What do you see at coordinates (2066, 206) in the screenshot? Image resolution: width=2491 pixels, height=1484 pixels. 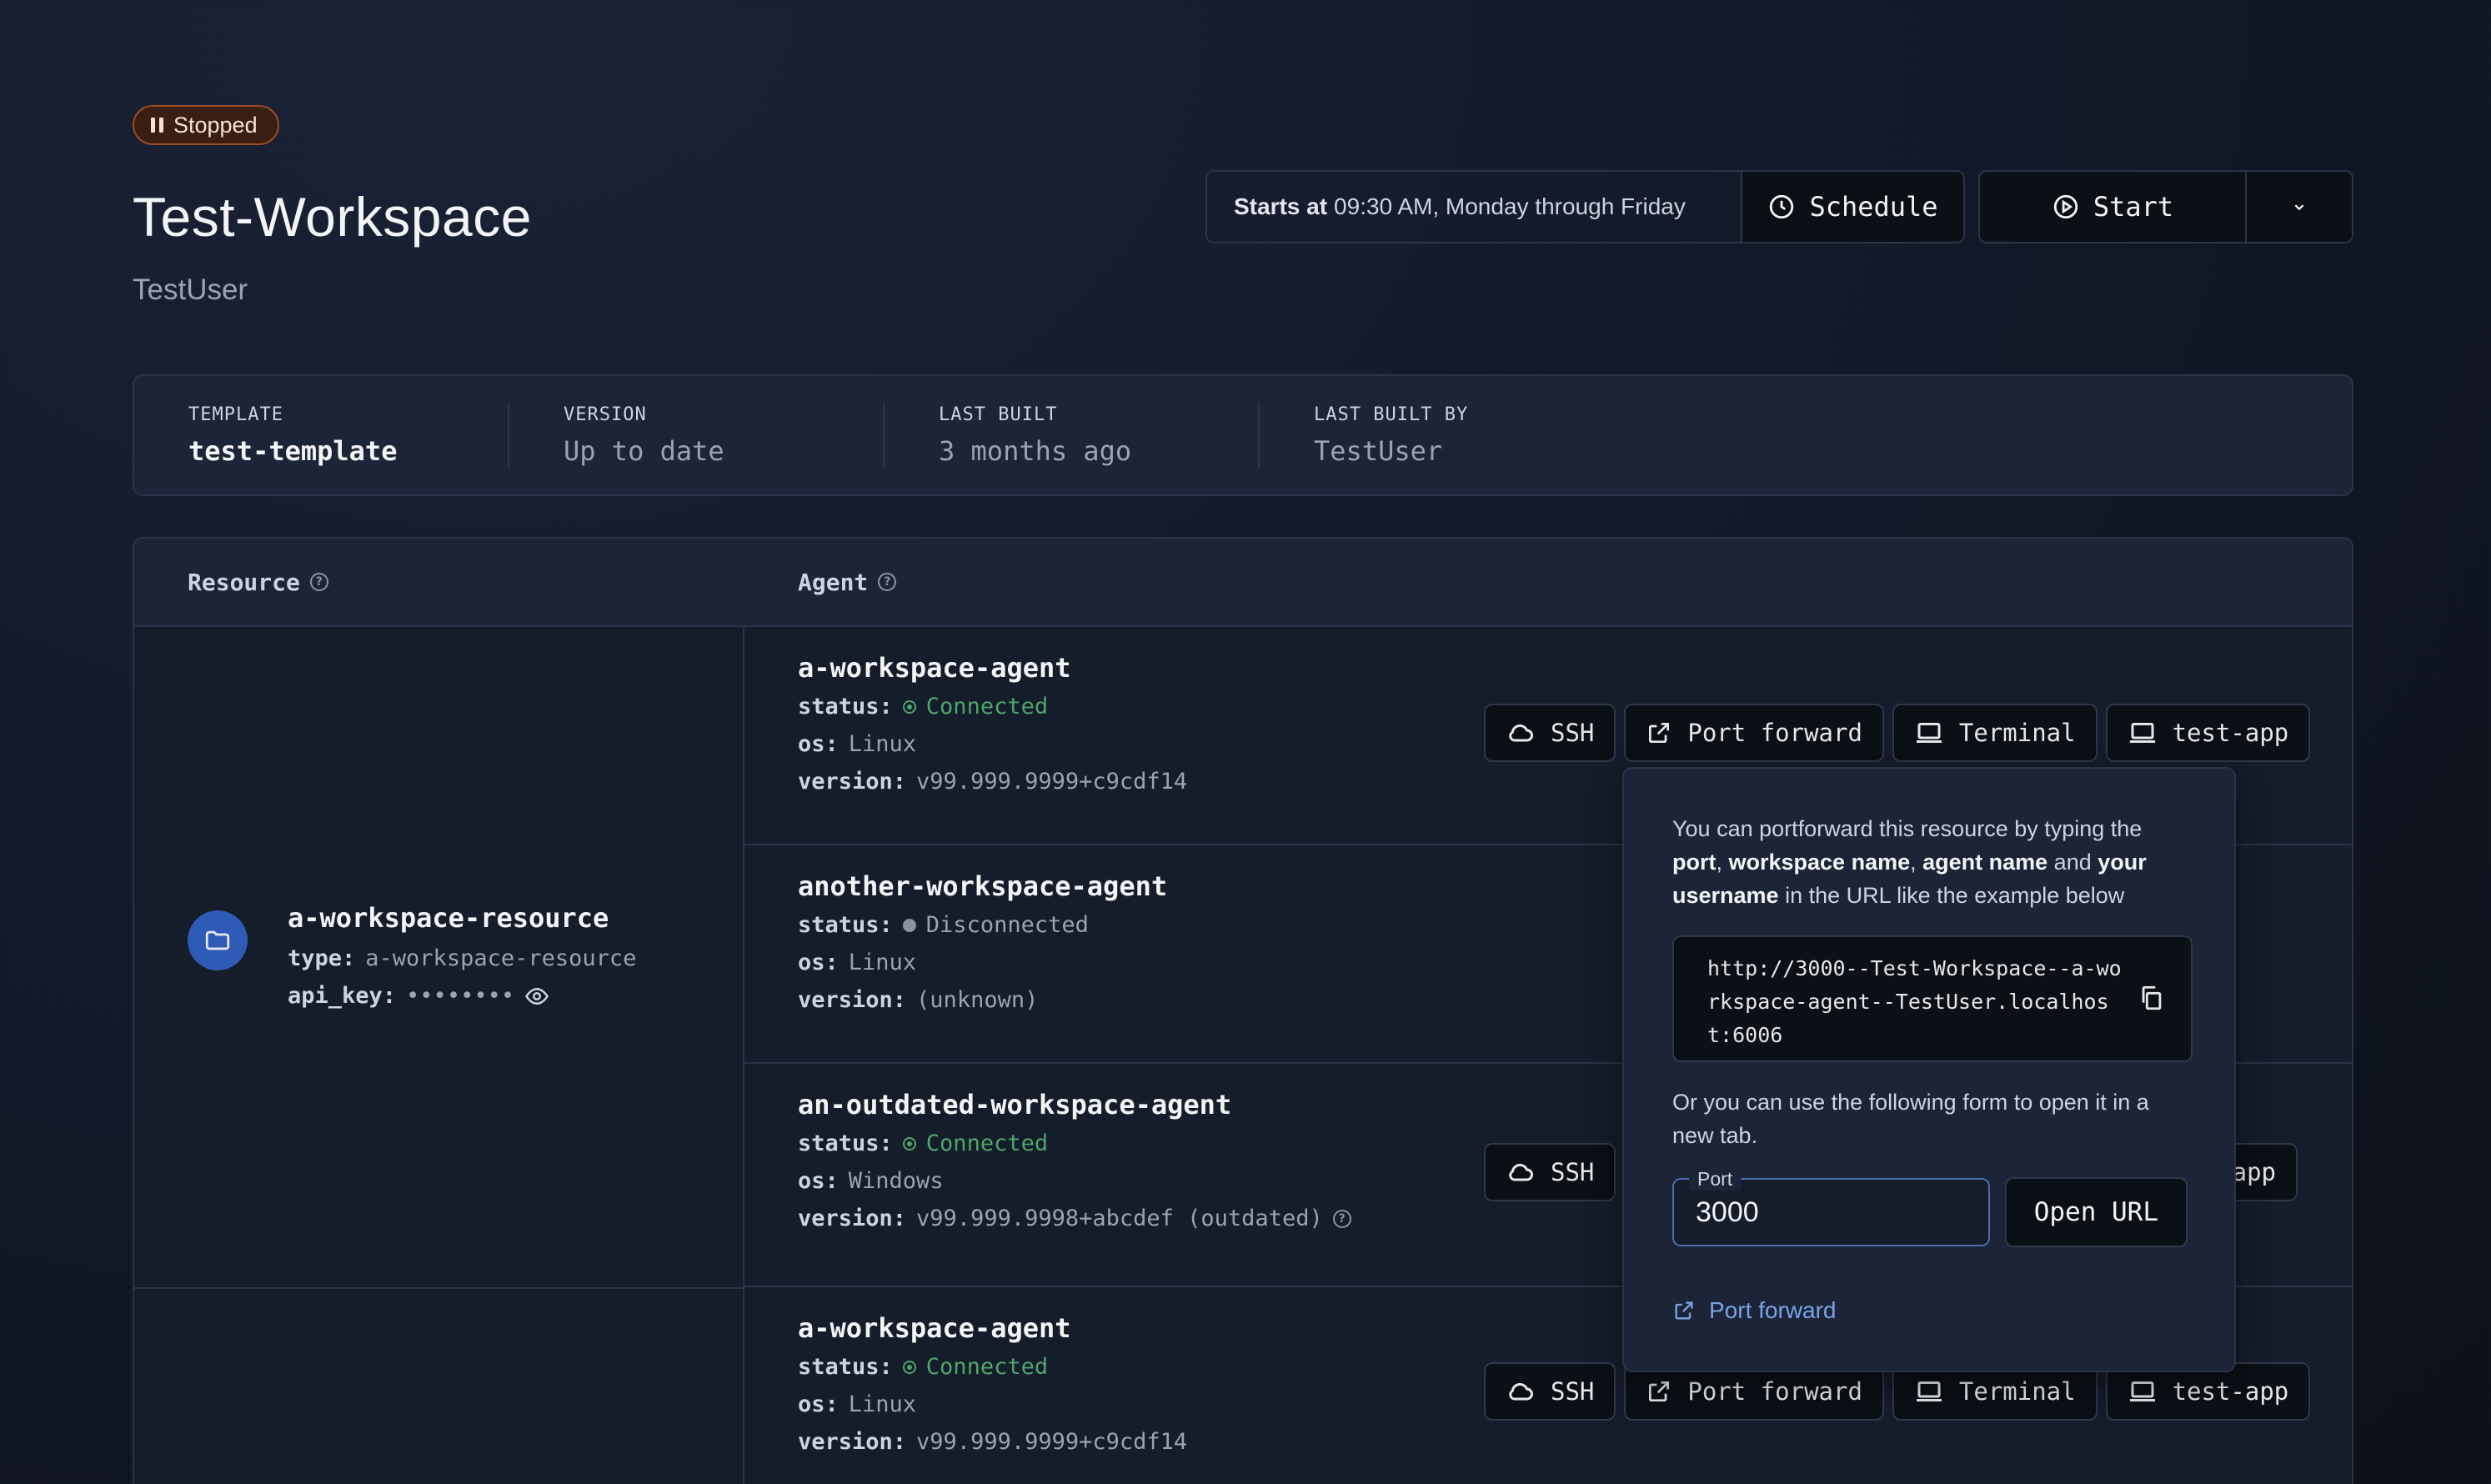 I see `play-circle-icon` at bounding box center [2066, 206].